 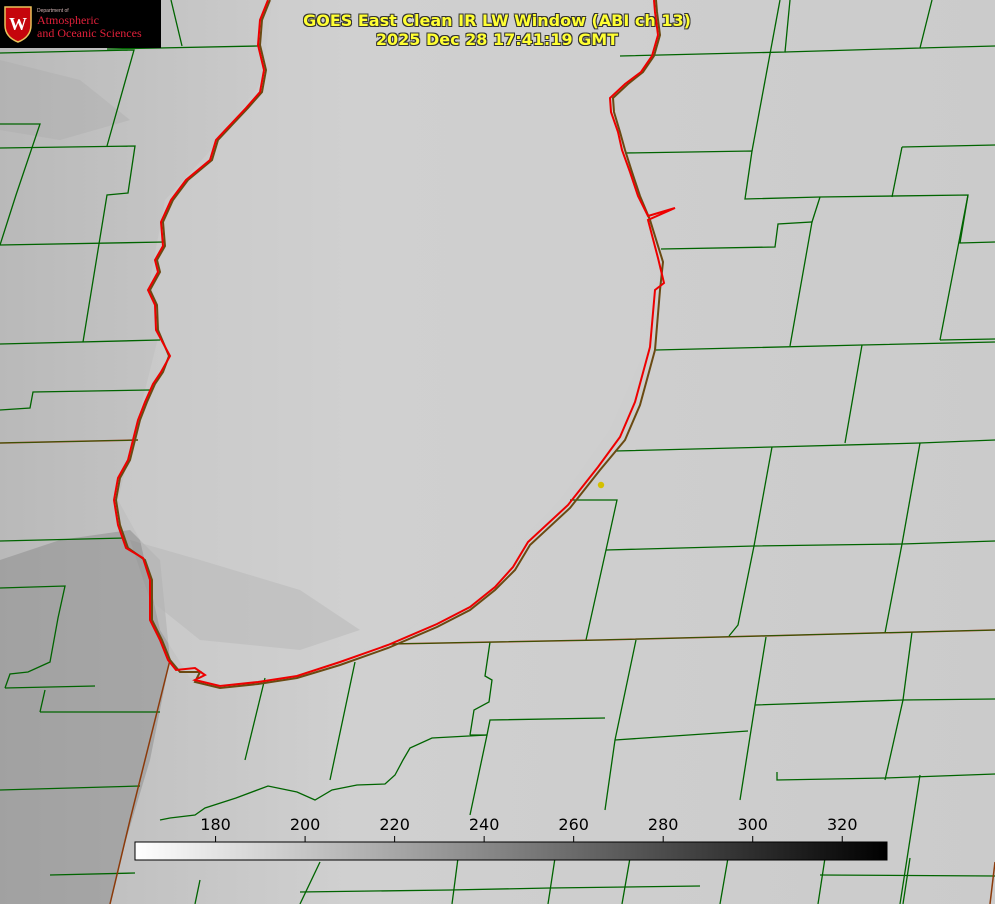 I want to click on colorbar-tick-label: 180, so click(x=215, y=824).